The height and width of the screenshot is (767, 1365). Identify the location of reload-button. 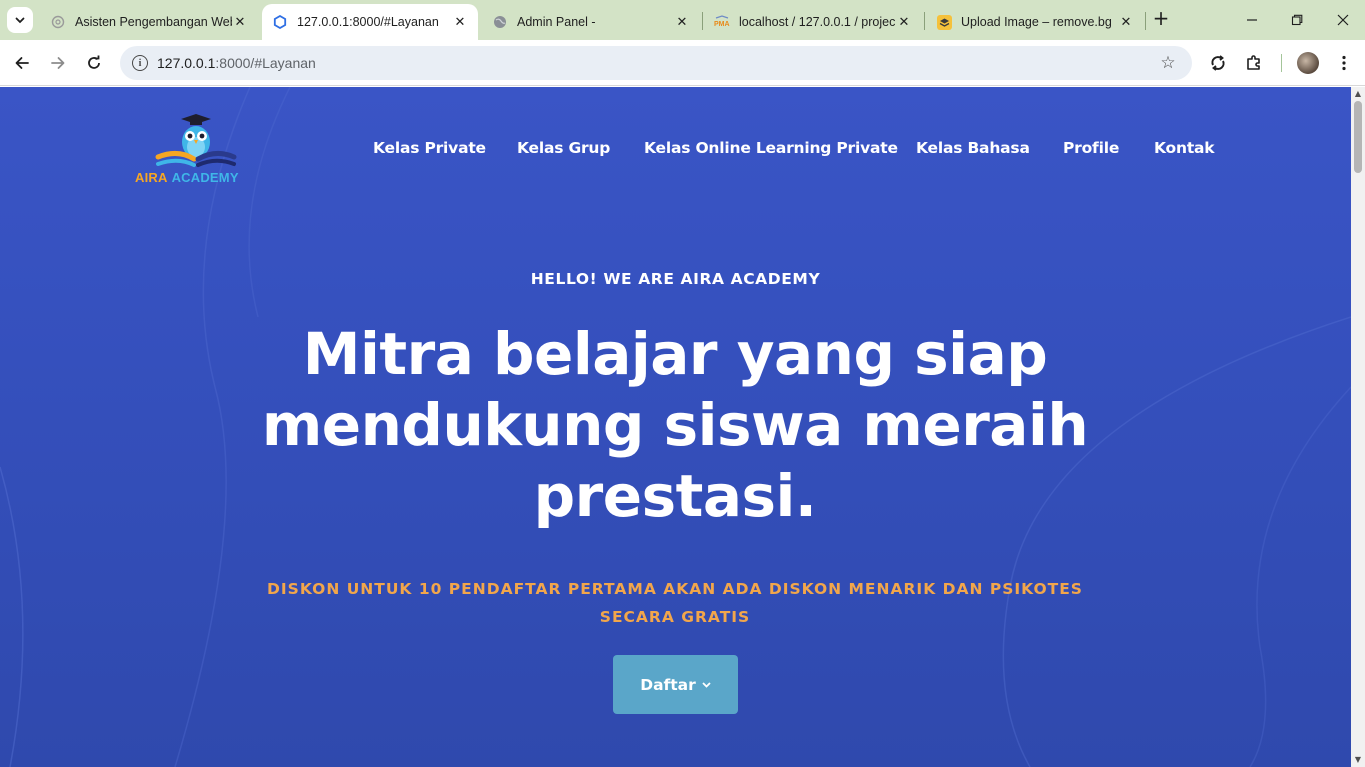
(94, 63).